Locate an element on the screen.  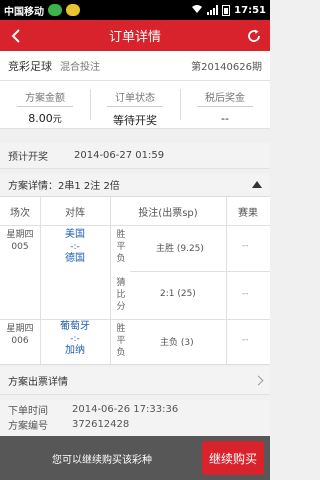
issue-number: 第20140626期 is located at coordinates (226, 67).